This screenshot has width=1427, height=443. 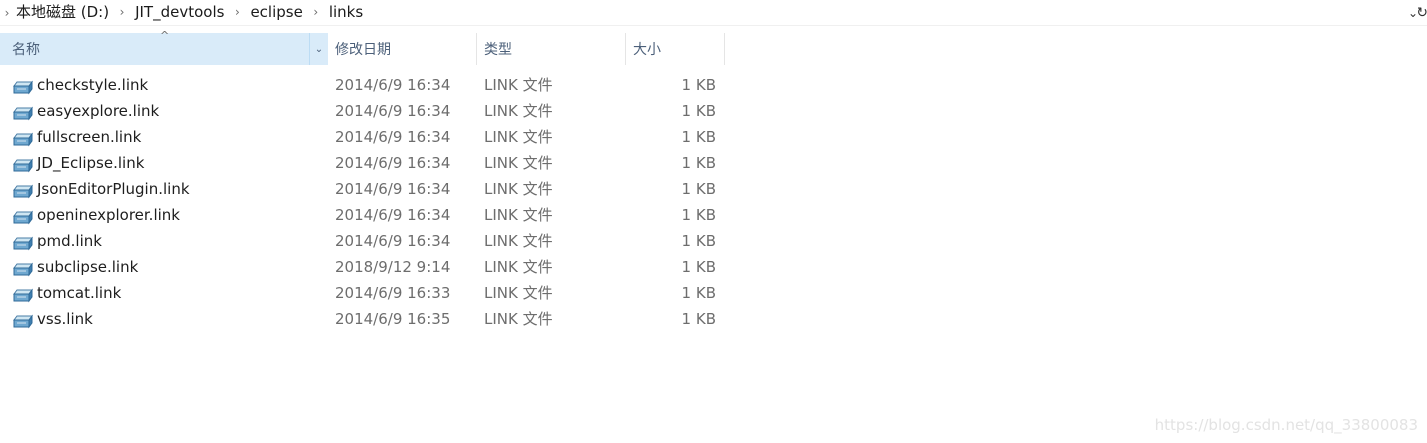 I want to click on file-name: easyexplore.link, so click(x=98, y=111).